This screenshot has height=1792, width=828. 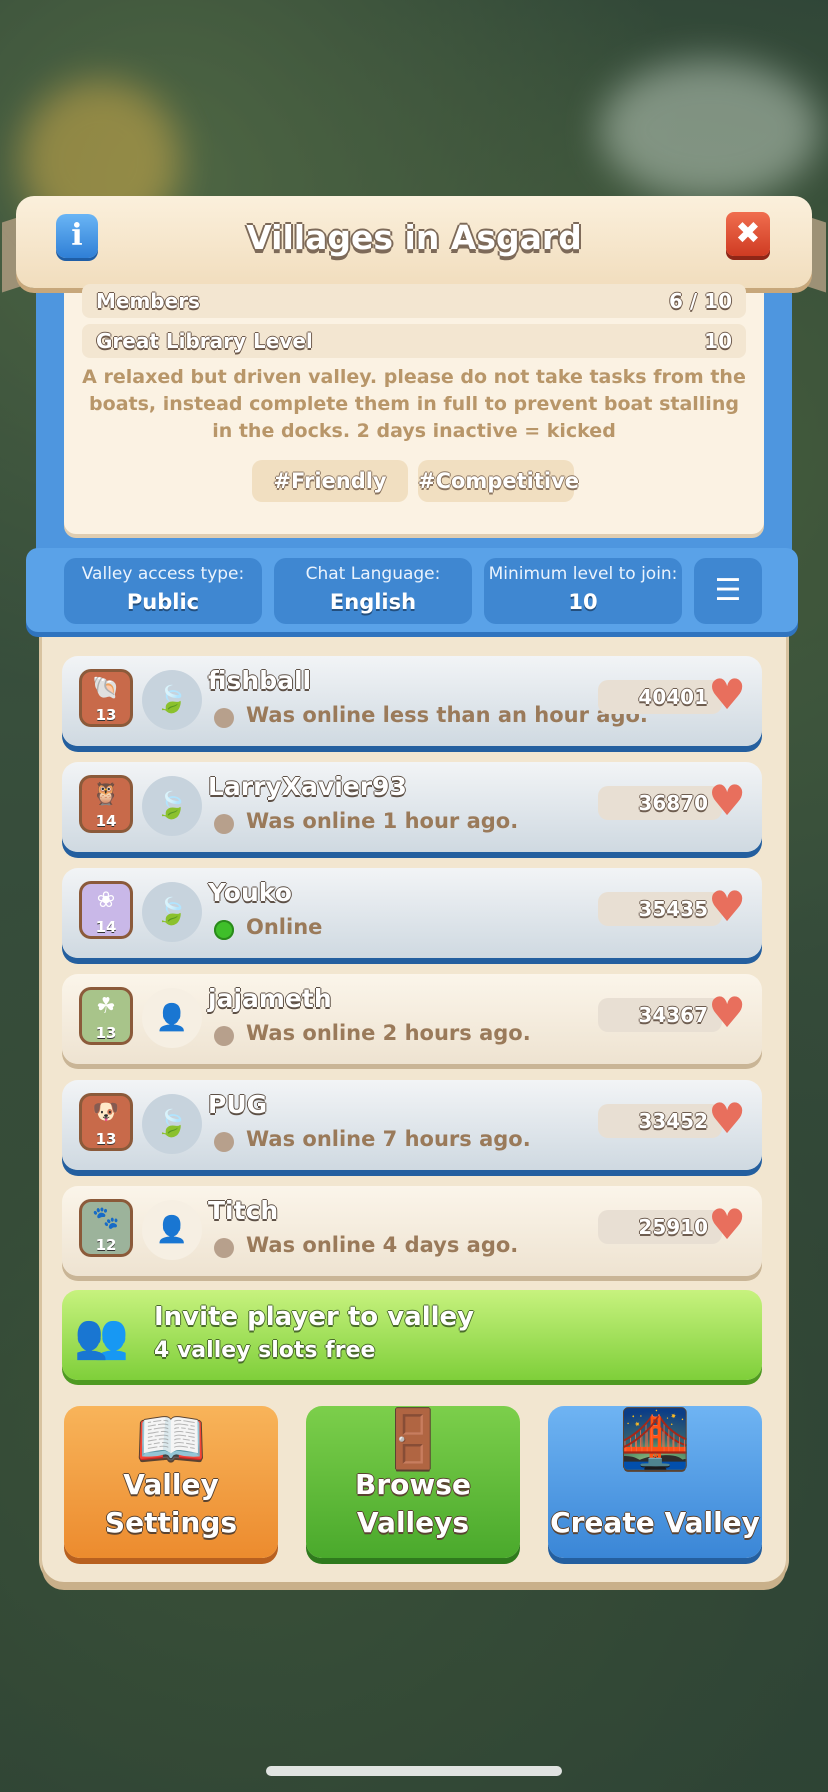 I want to click on member-score: 25910, so click(x=660, y=1227).